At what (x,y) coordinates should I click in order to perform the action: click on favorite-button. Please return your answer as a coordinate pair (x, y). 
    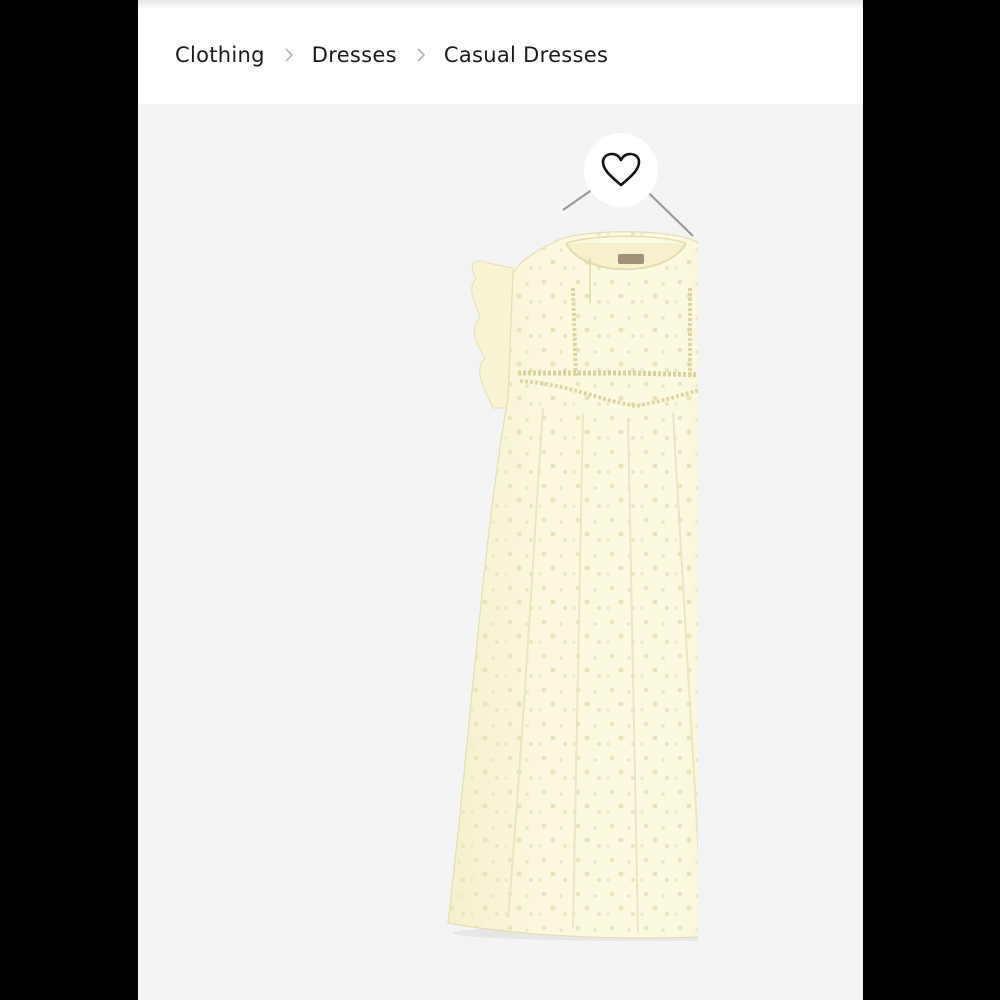
    Looking at the image, I should click on (621, 170).